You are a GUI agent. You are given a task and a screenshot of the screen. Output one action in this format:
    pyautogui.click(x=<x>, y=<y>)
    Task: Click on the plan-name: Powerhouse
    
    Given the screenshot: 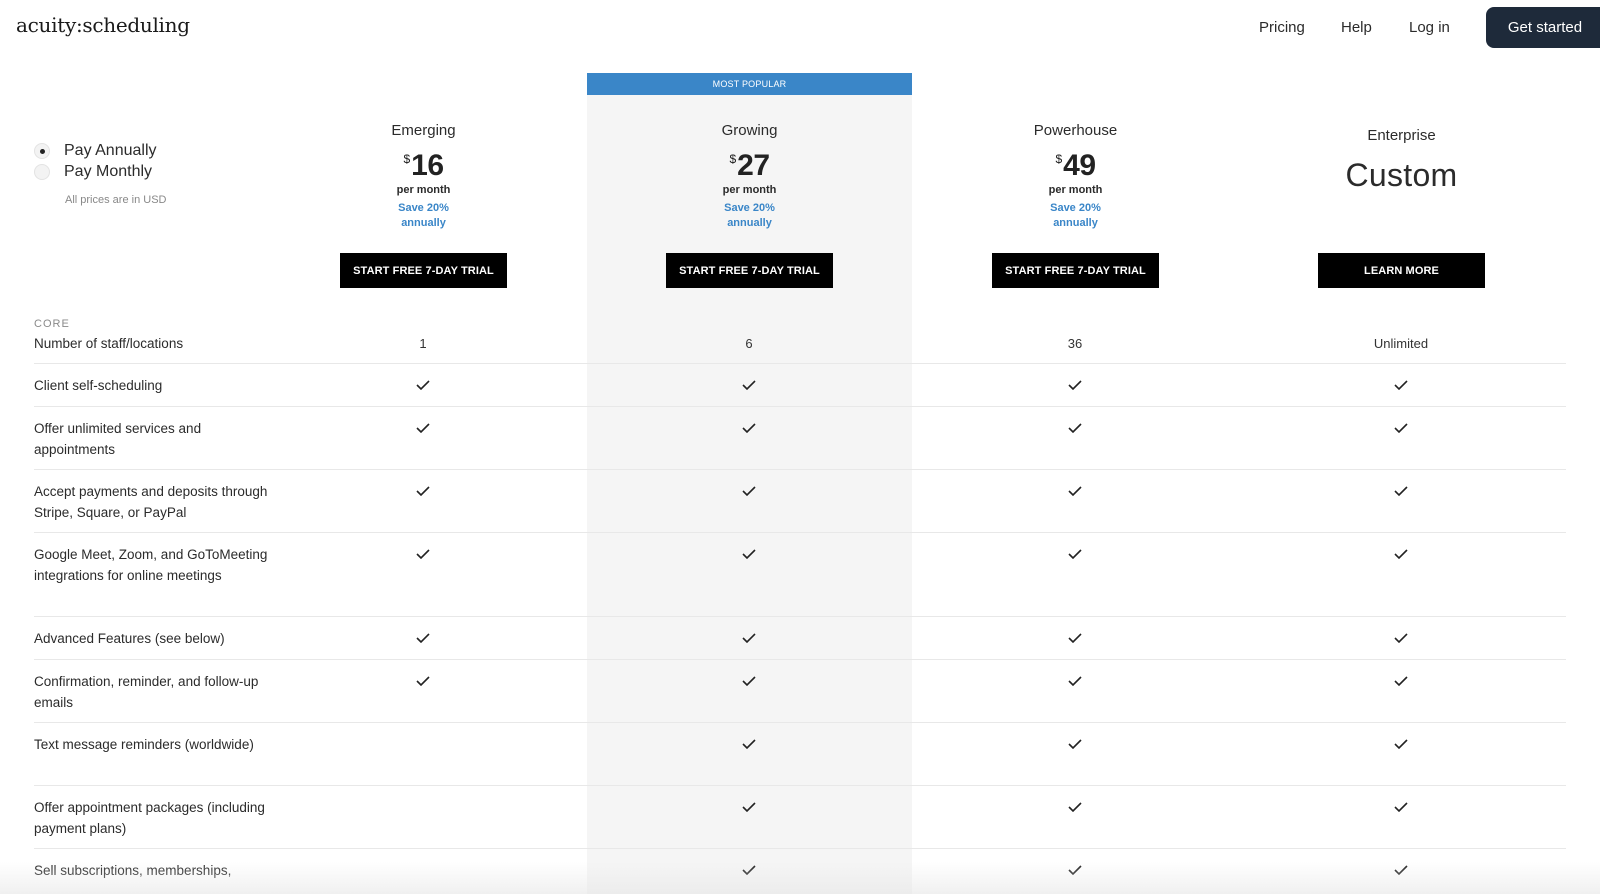 What is the action you would take?
    pyautogui.click(x=1075, y=130)
    